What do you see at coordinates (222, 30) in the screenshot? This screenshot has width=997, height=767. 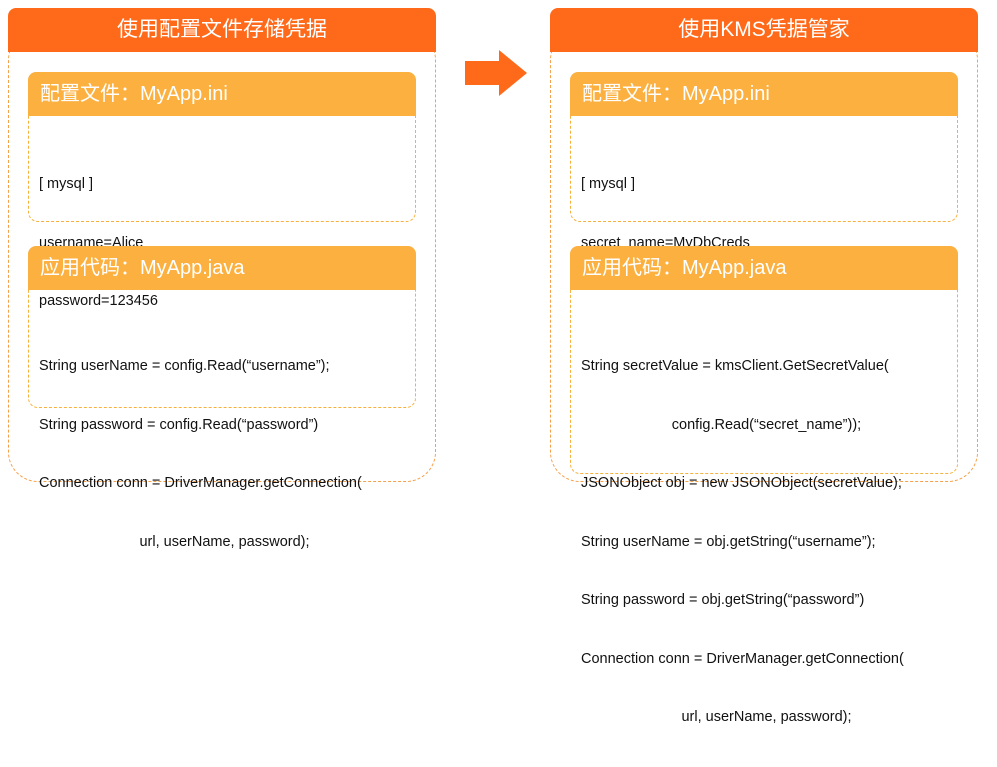 I see `left-panel-title: 使用配置文件存储凭据` at bounding box center [222, 30].